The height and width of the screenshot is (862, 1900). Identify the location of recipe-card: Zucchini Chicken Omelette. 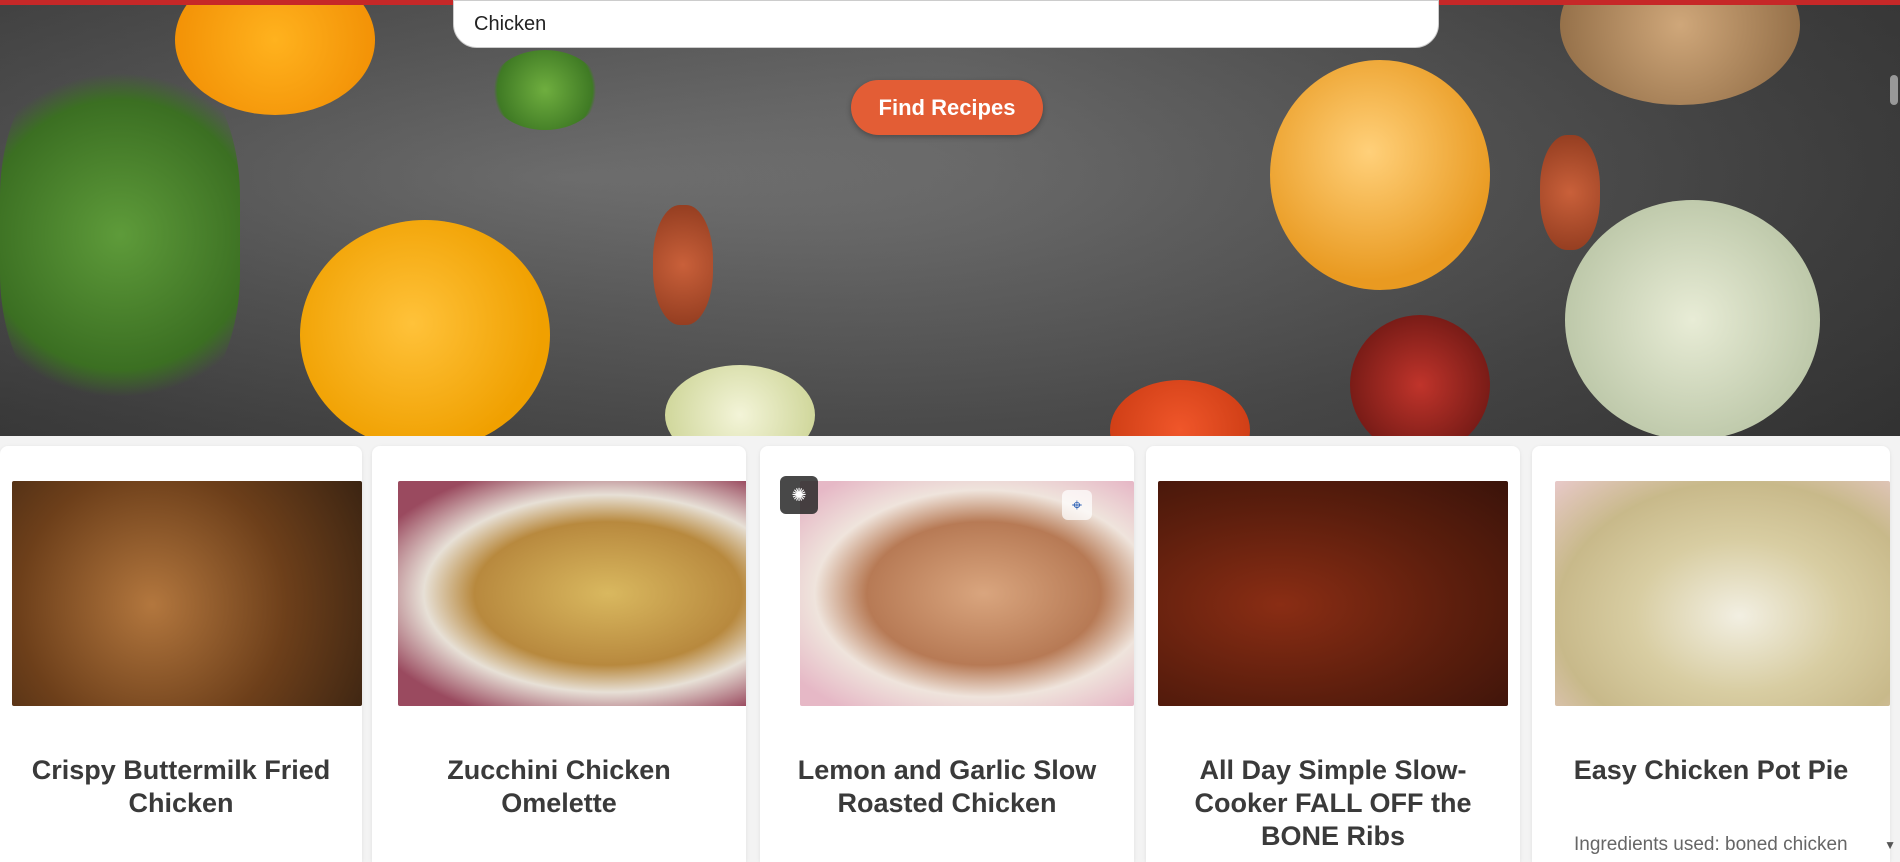
(559, 654).